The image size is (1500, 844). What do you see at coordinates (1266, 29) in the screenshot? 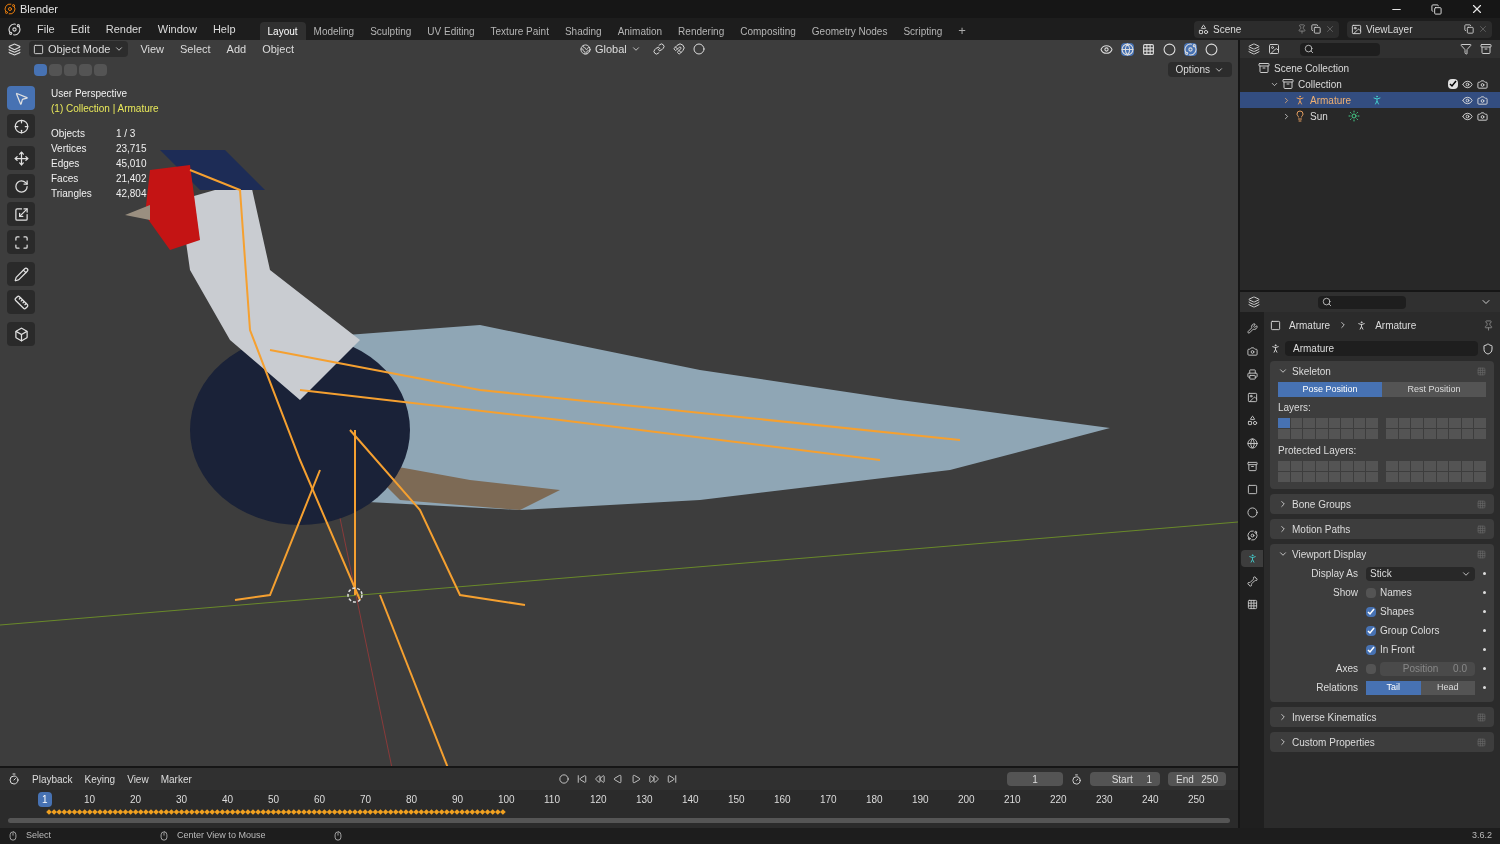
I see `scene-selector: Scene` at bounding box center [1266, 29].